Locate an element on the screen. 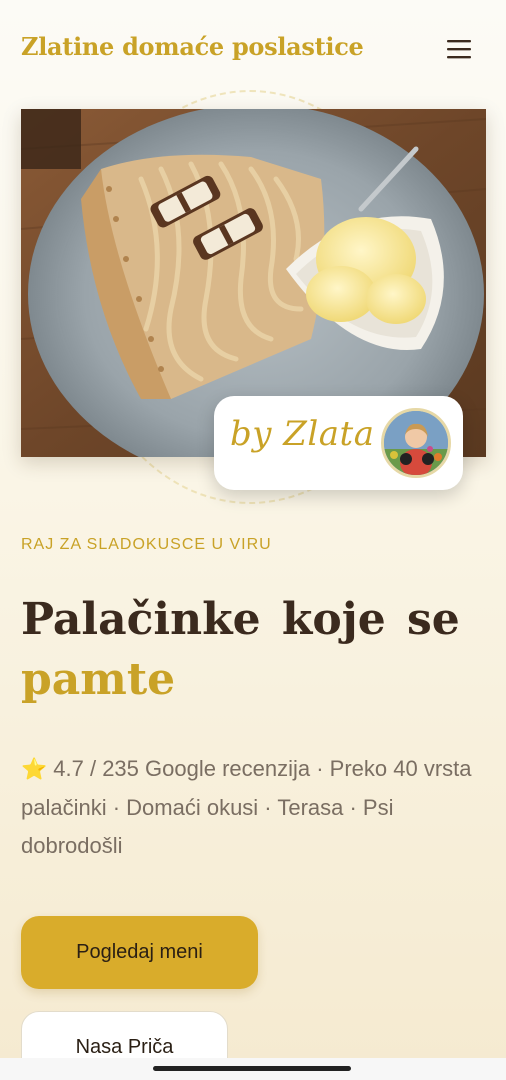  brand-name: Zlatine domaće poslastice is located at coordinates (192, 46).